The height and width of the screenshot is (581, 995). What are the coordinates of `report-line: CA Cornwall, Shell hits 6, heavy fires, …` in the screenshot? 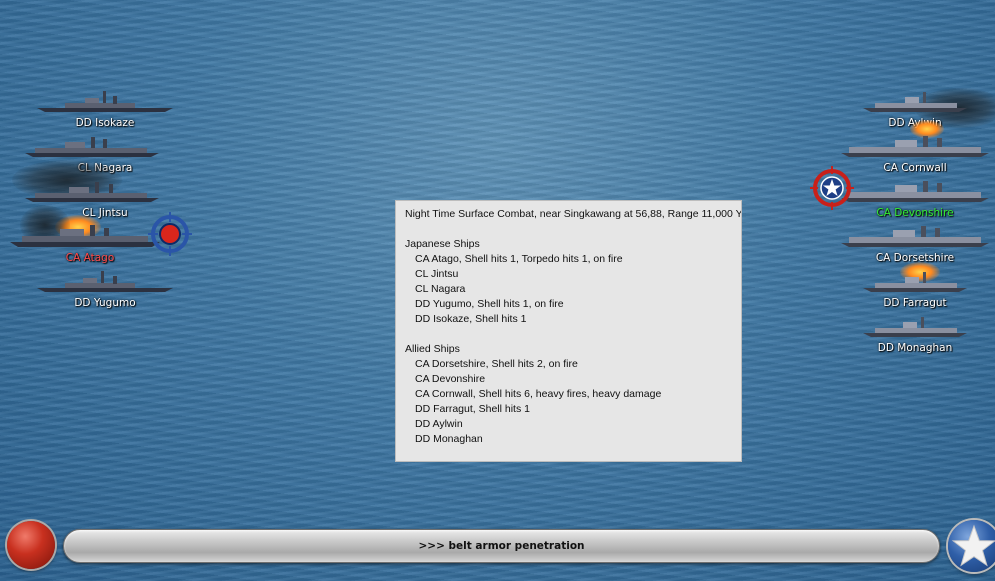 It's located at (538, 394).